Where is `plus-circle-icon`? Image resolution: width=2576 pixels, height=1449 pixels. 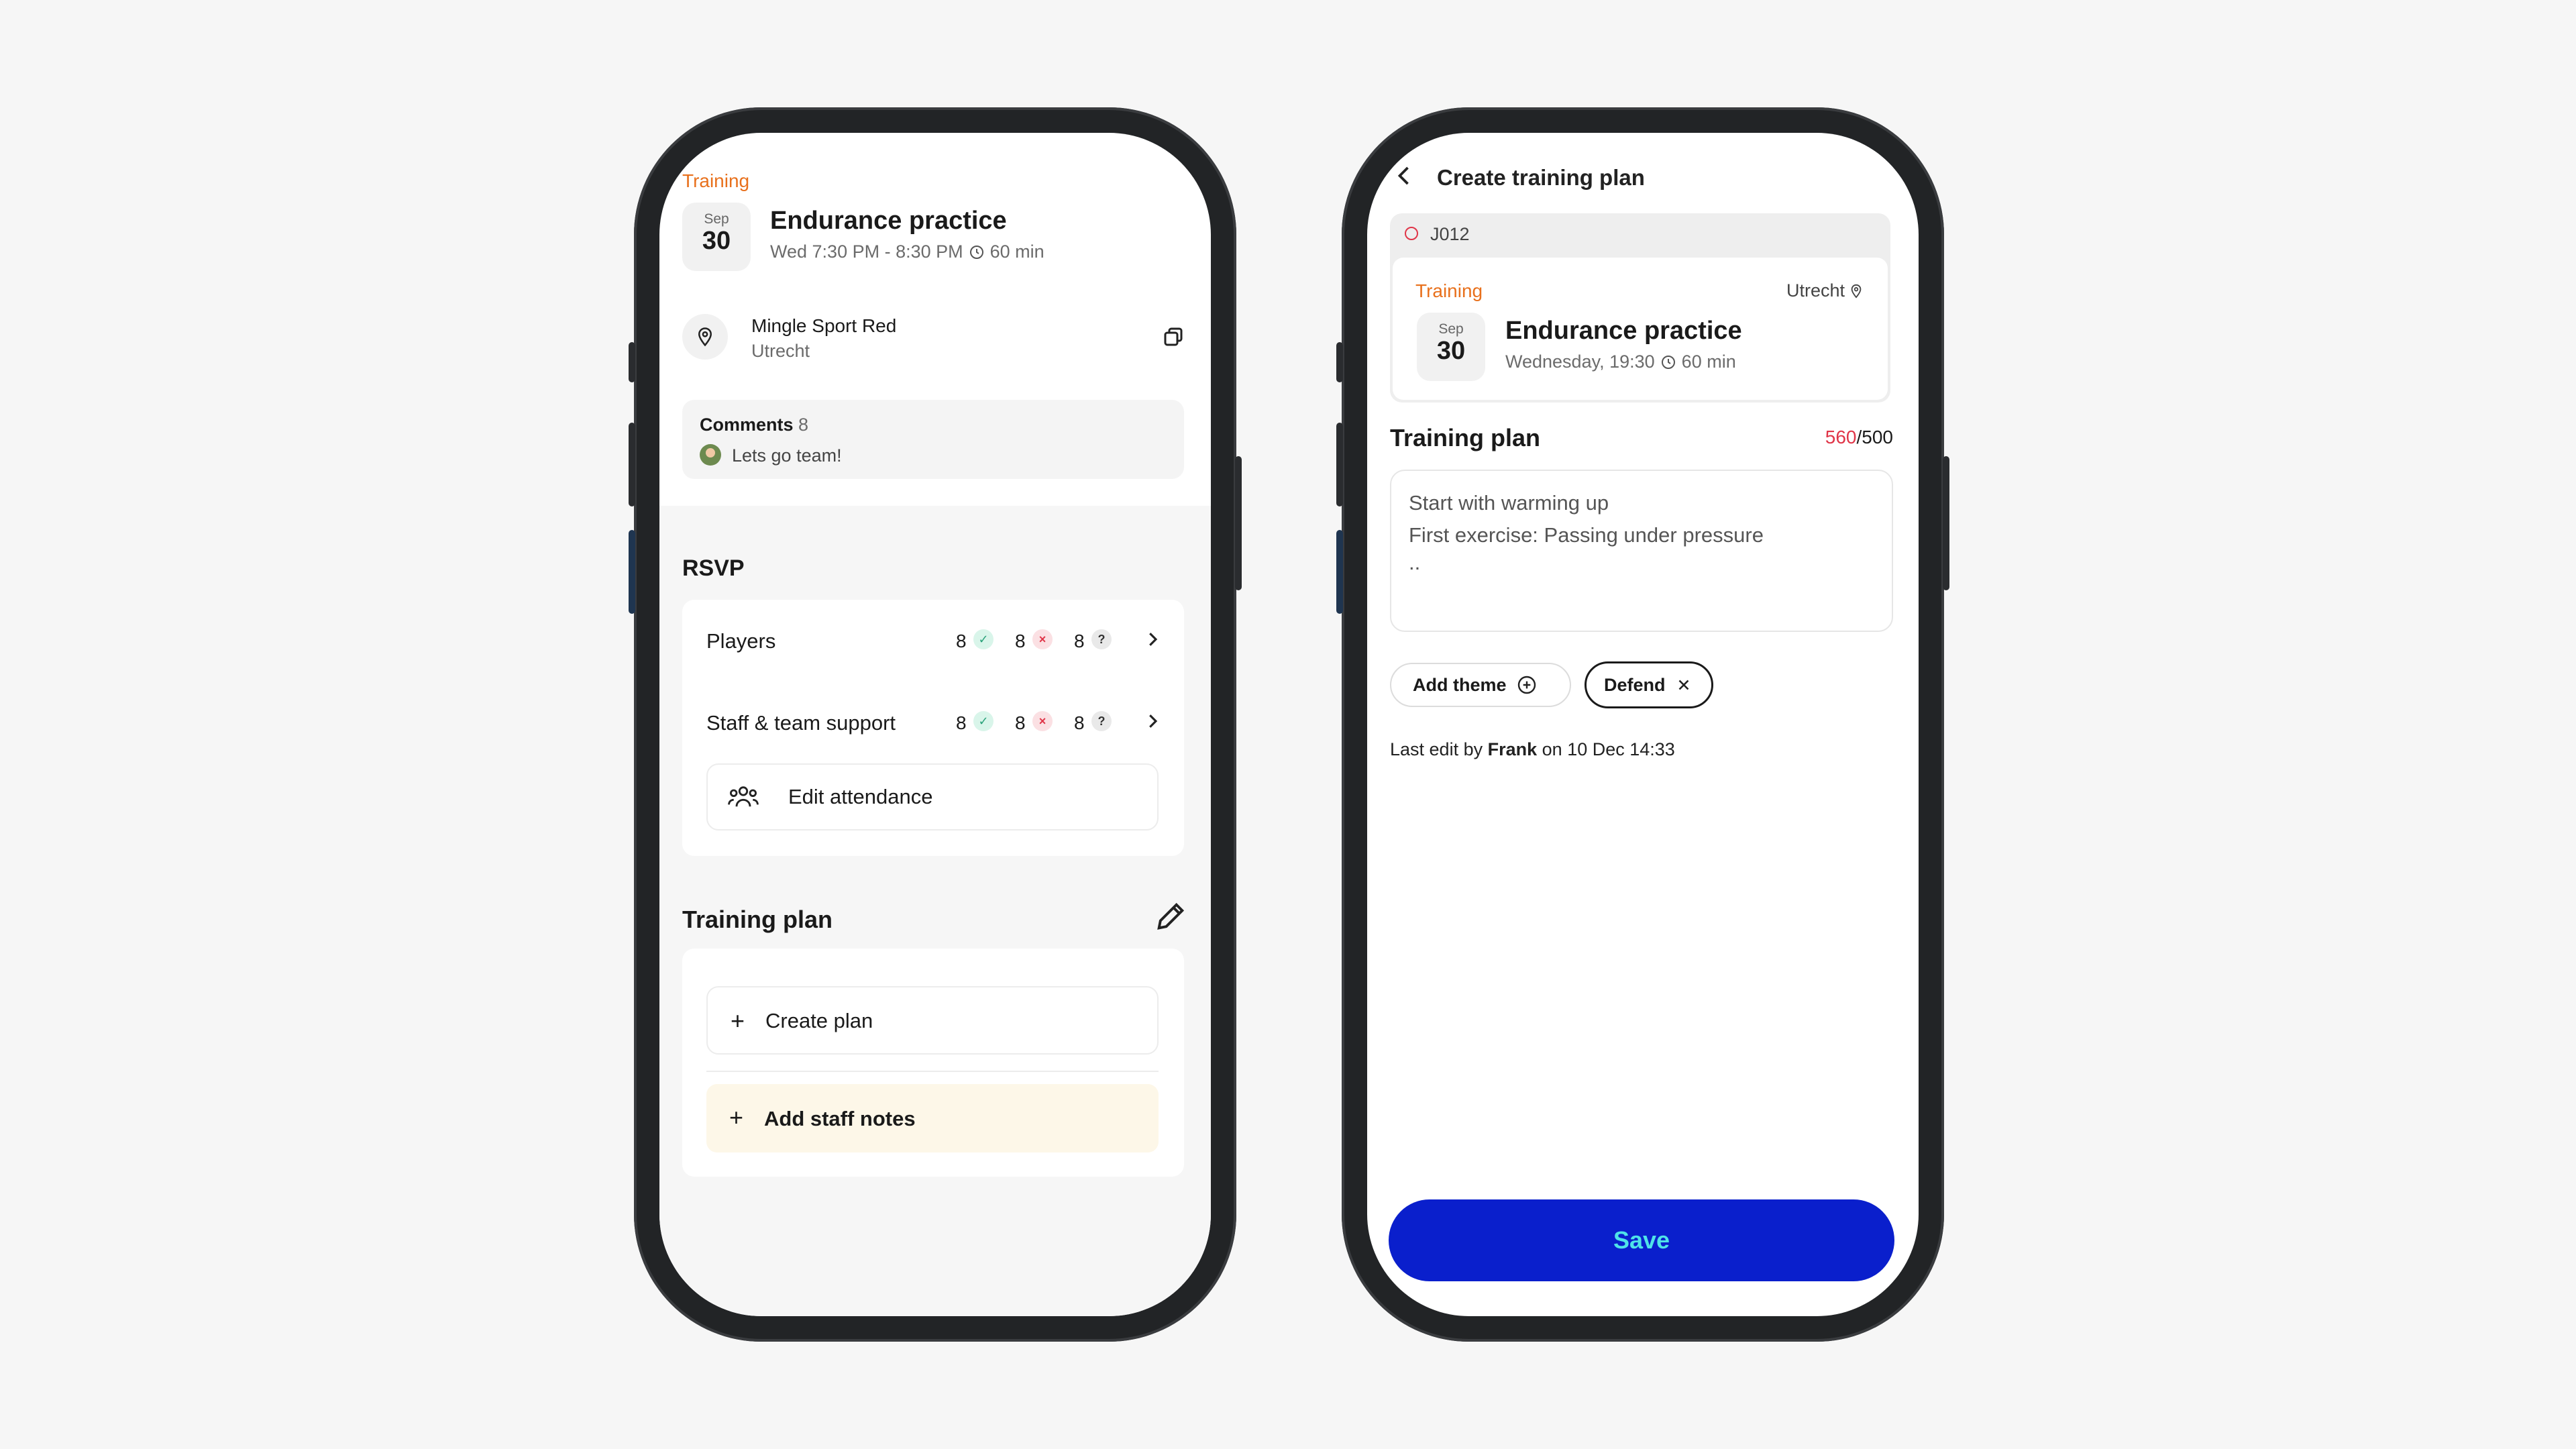
plus-circle-icon is located at coordinates (1527, 685).